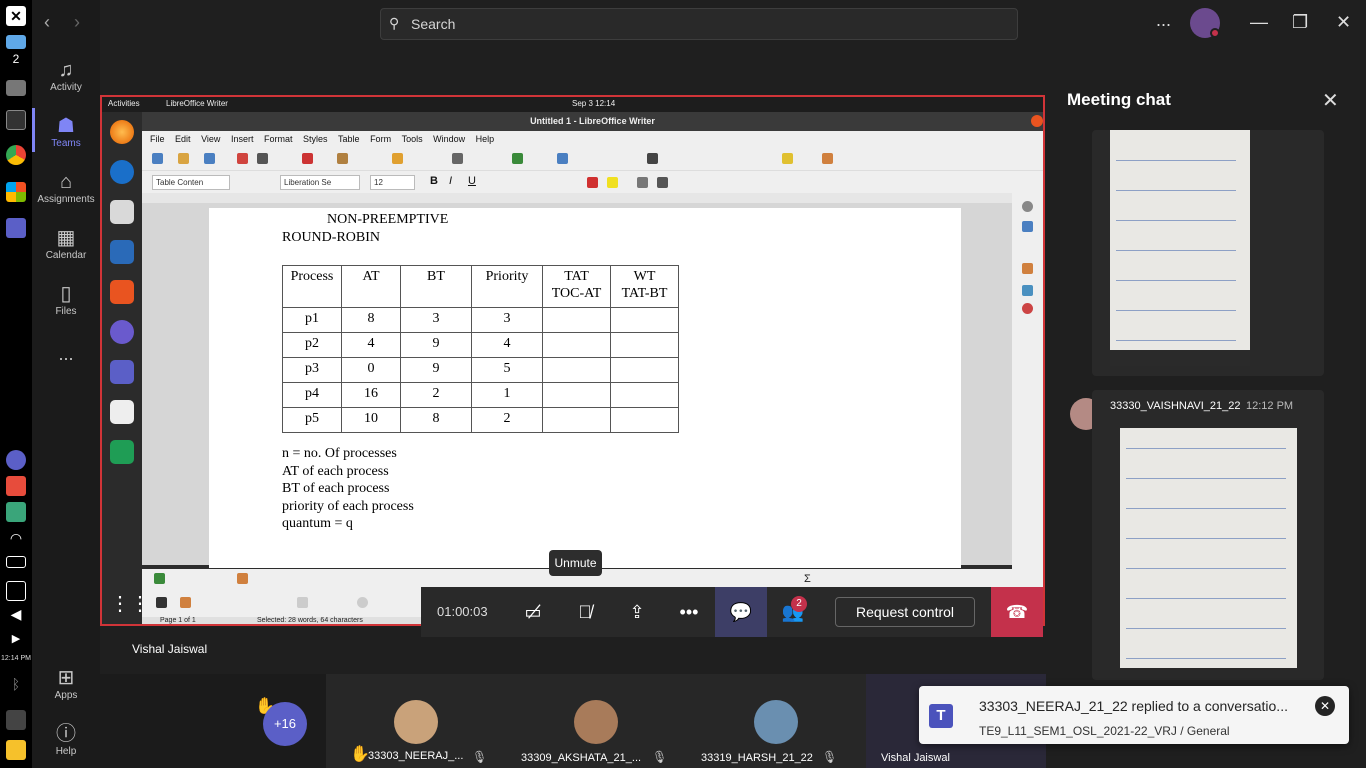 The width and height of the screenshot is (1366, 768). What do you see at coordinates (652, 158) in the screenshot?
I see `special-char-icon` at bounding box center [652, 158].